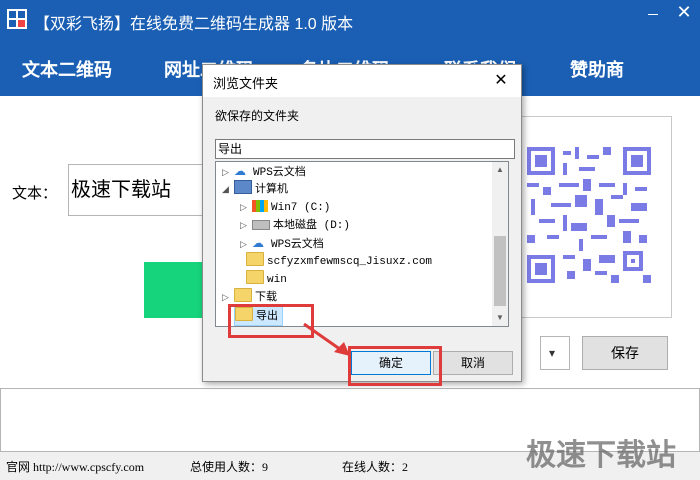 The image size is (700, 480). What do you see at coordinates (501, 81) in the screenshot?
I see `dialog-close-icon: ✕` at bounding box center [501, 81].